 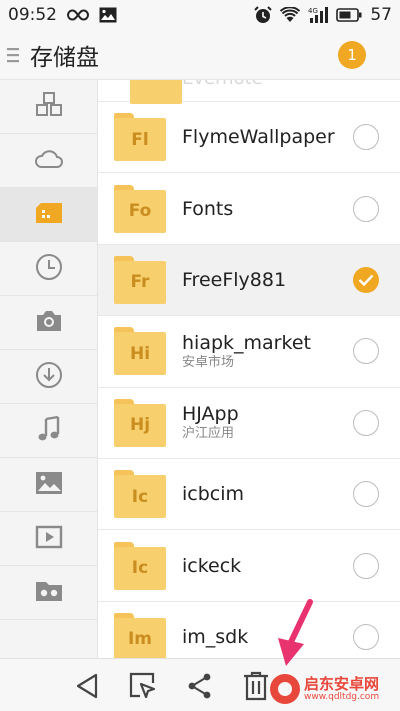 I want to click on clock-time: 09:52, so click(x=32, y=15).